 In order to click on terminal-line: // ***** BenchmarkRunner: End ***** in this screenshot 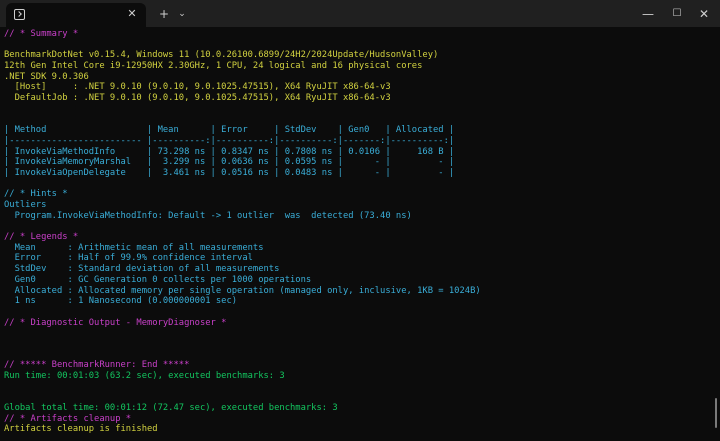, I will do `click(97, 365)`.